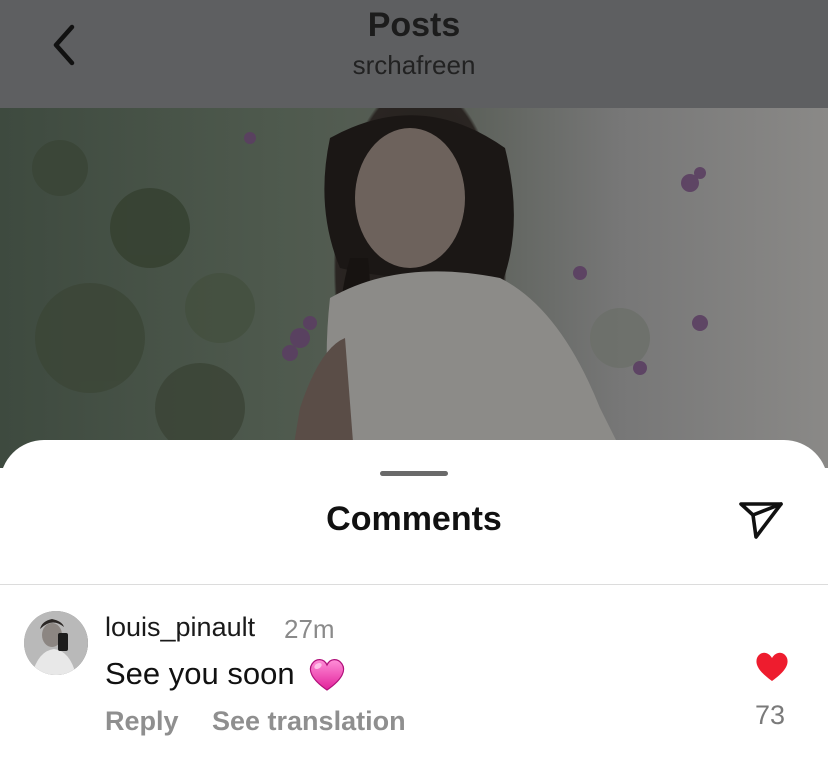  Describe the element at coordinates (327, 674) in the screenshot. I see `pink-heart-emoji-icon` at that location.